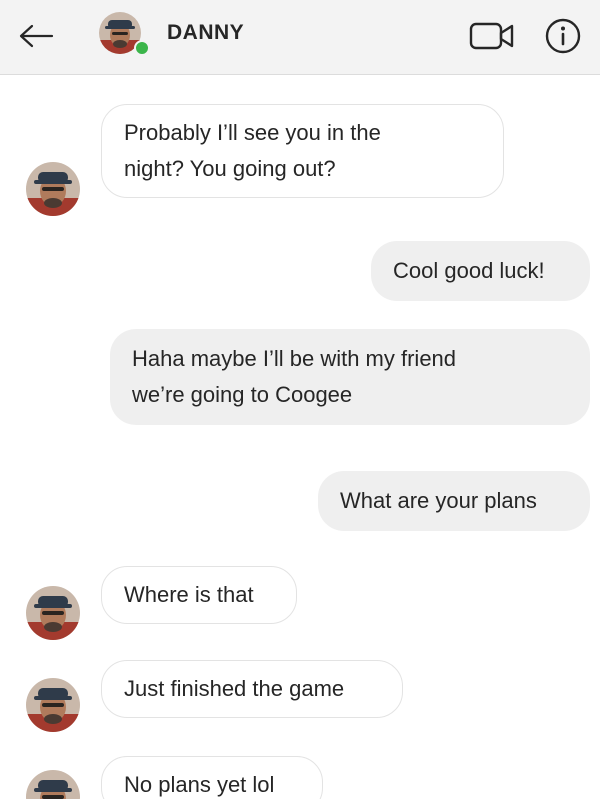 This screenshot has width=600, height=799. I want to click on back-button, so click(36, 36).